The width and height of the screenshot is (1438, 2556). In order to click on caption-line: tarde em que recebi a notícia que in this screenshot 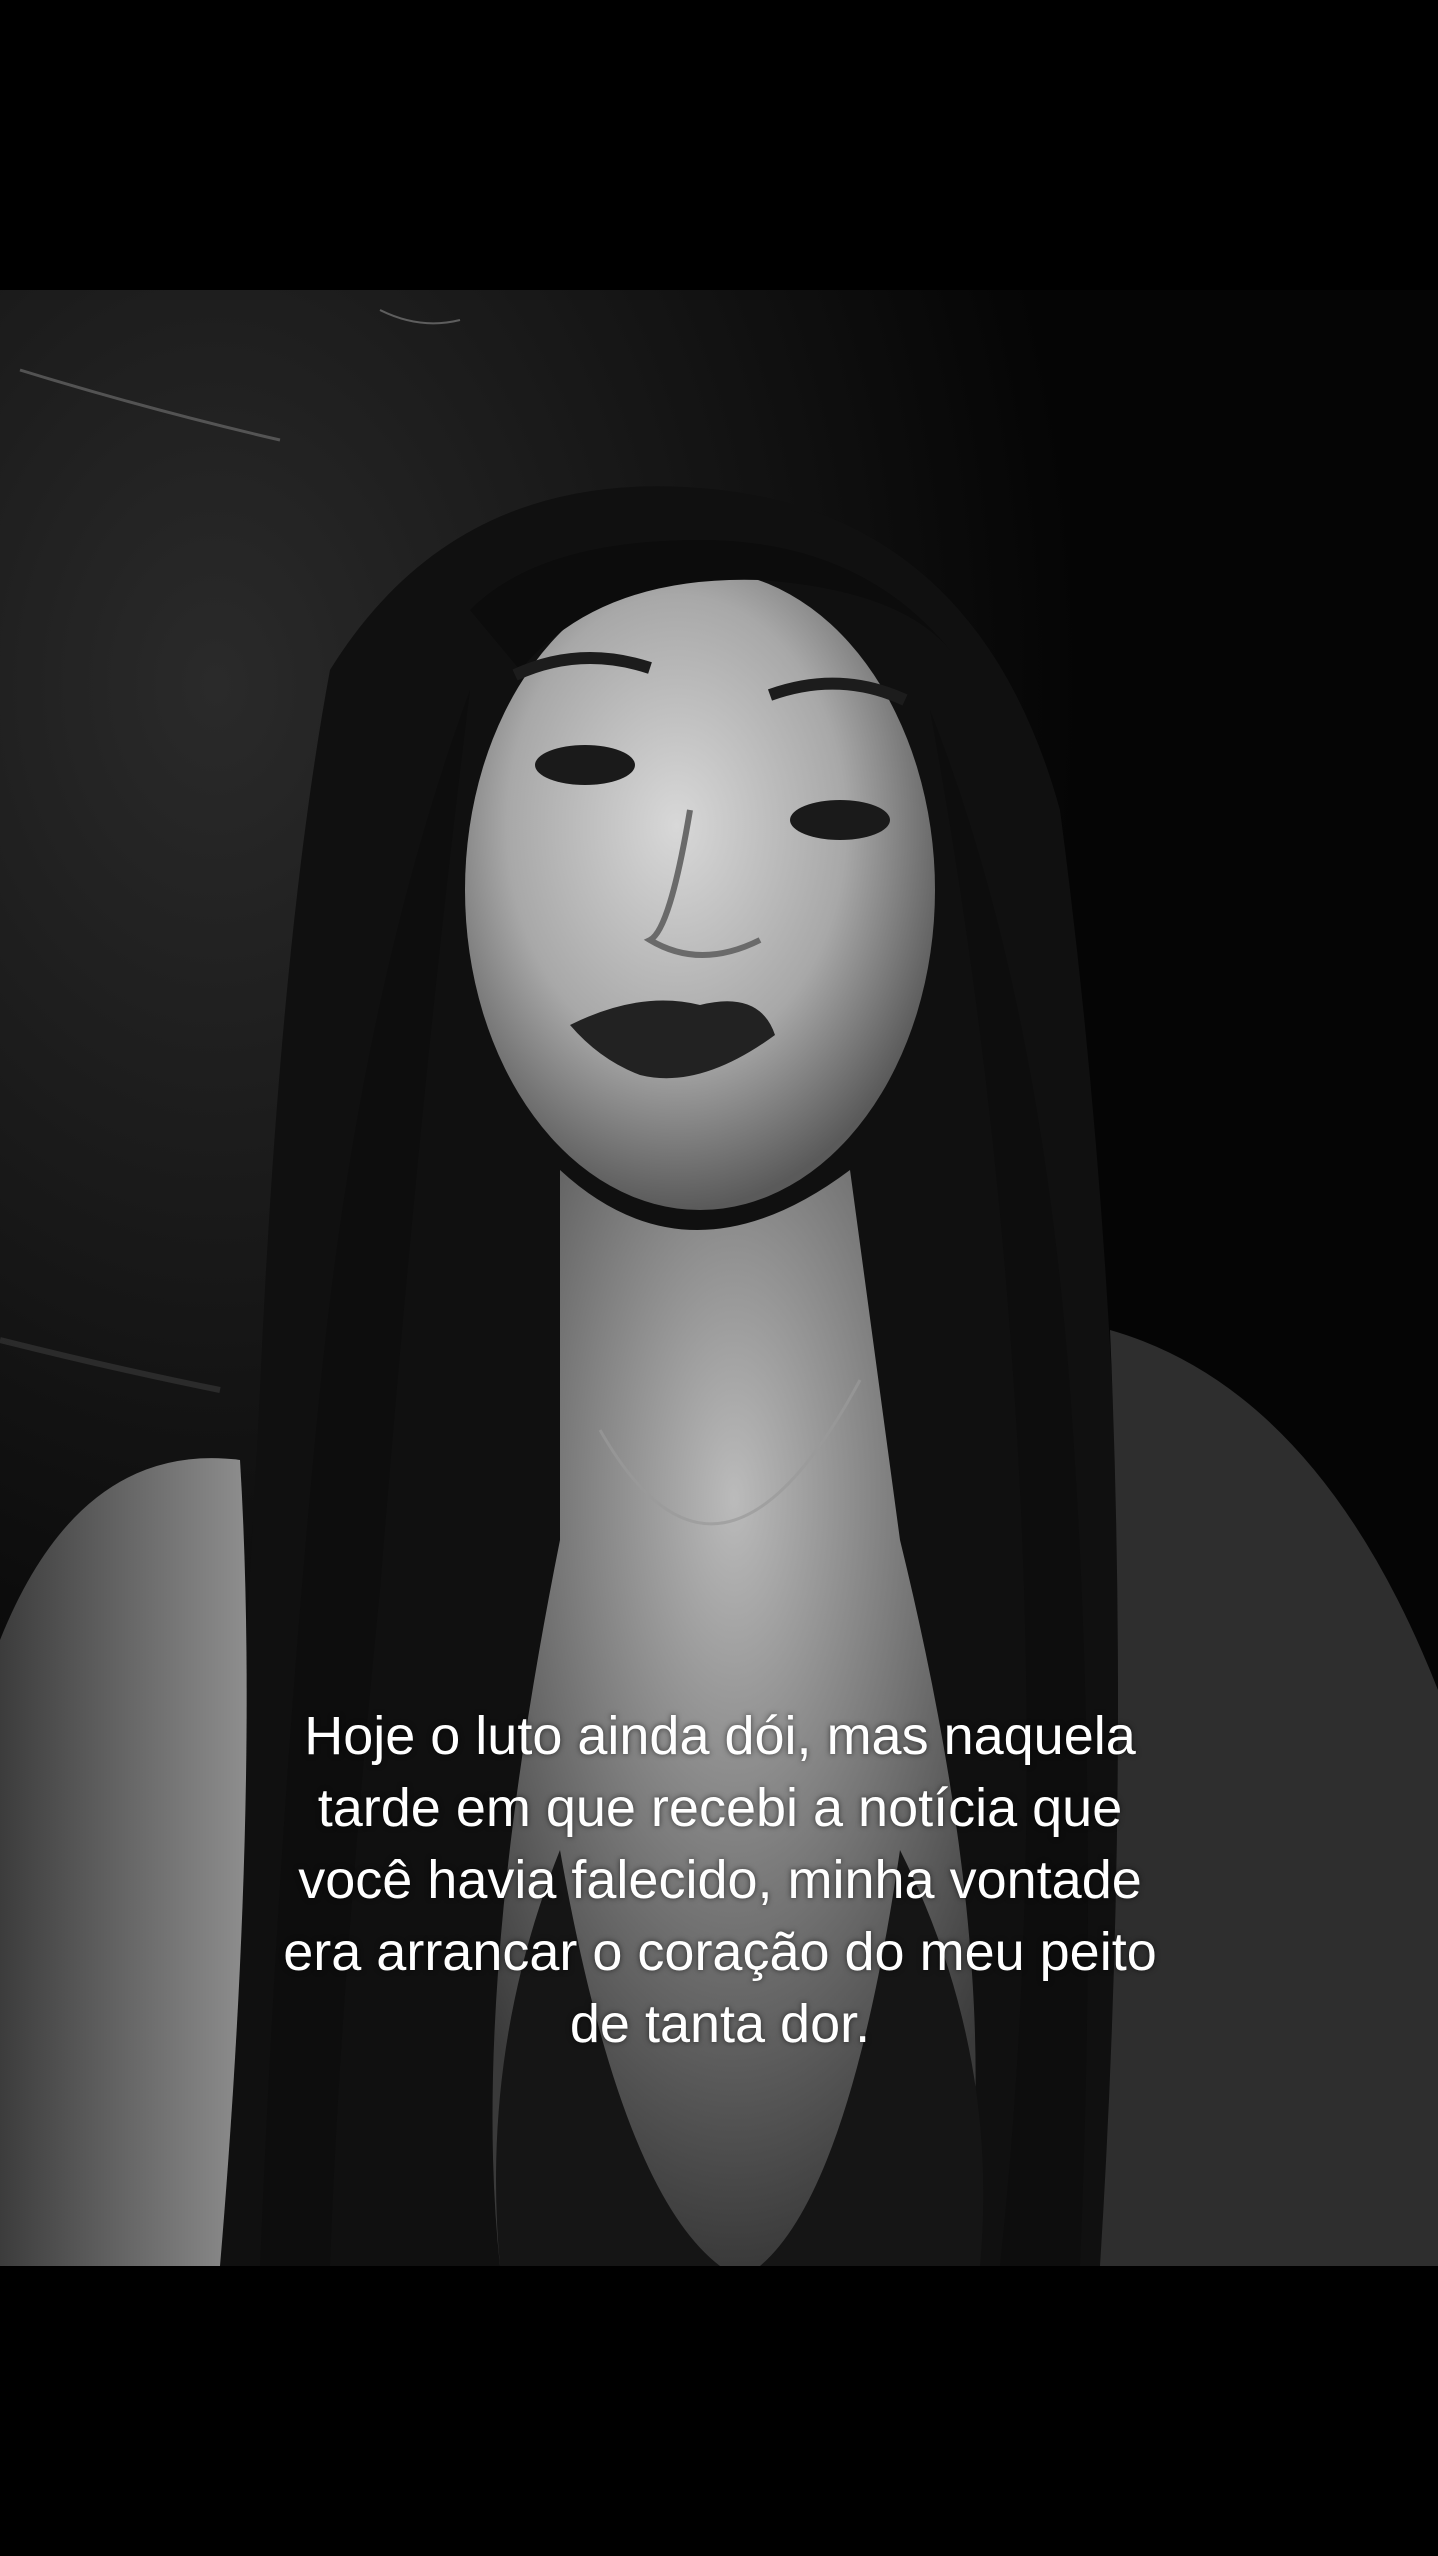, I will do `click(720, 1808)`.